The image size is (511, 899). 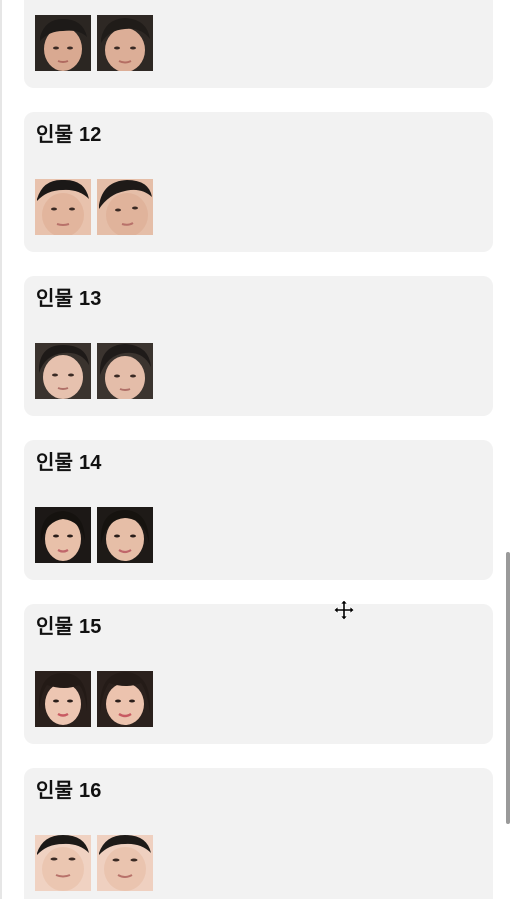 I want to click on person-title: 인물 15, so click(x=69, y=627).